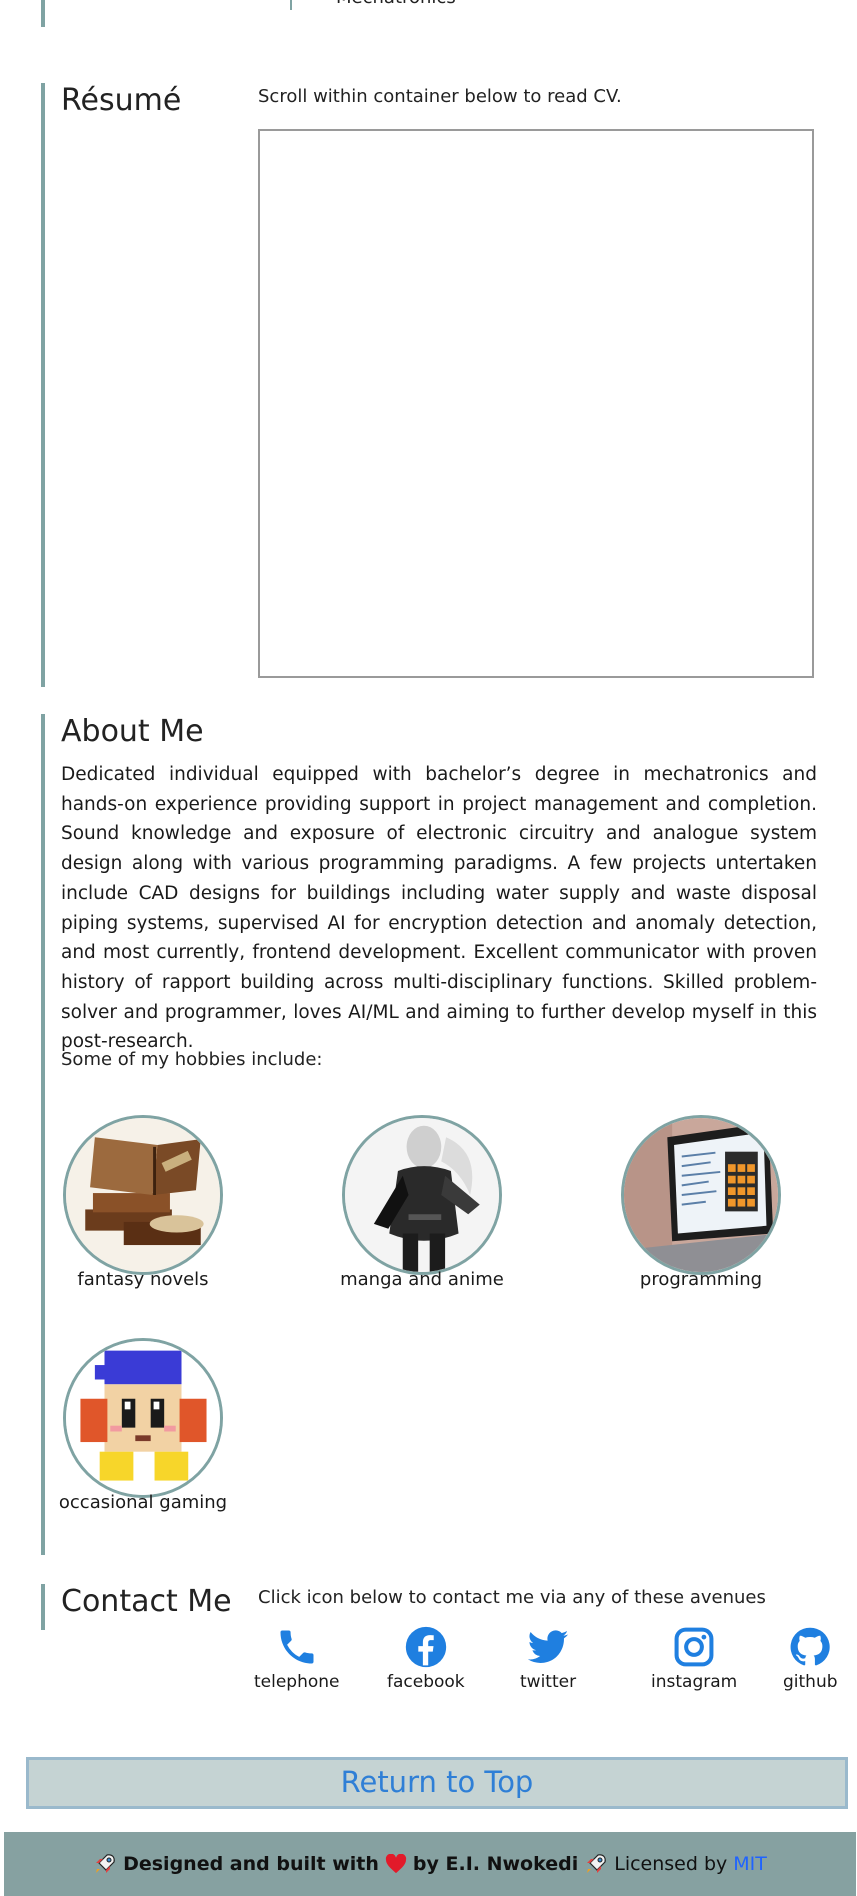 The width and height of the screenshot is (857, 1896). Describe the element at coordinates (43, 1607) in the screenshot. I see `section-bar-contact` at that location.